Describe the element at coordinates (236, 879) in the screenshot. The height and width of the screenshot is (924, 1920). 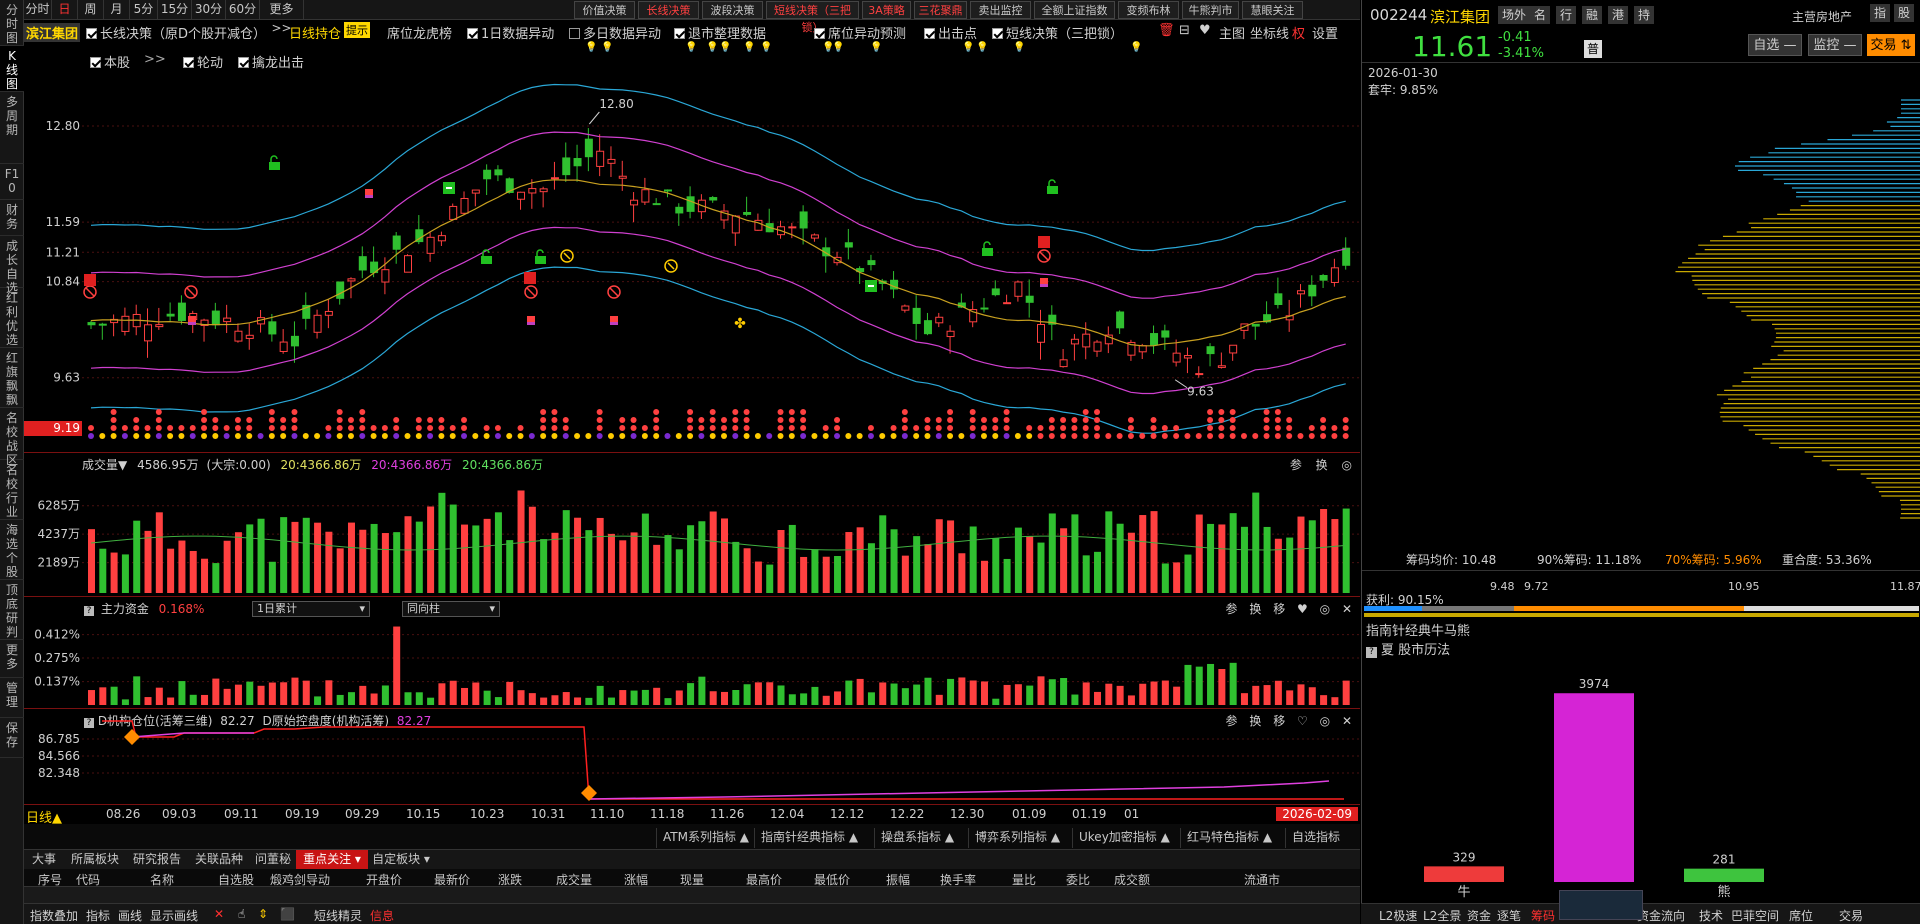
I see `table-column-header: 自选股` at that location.